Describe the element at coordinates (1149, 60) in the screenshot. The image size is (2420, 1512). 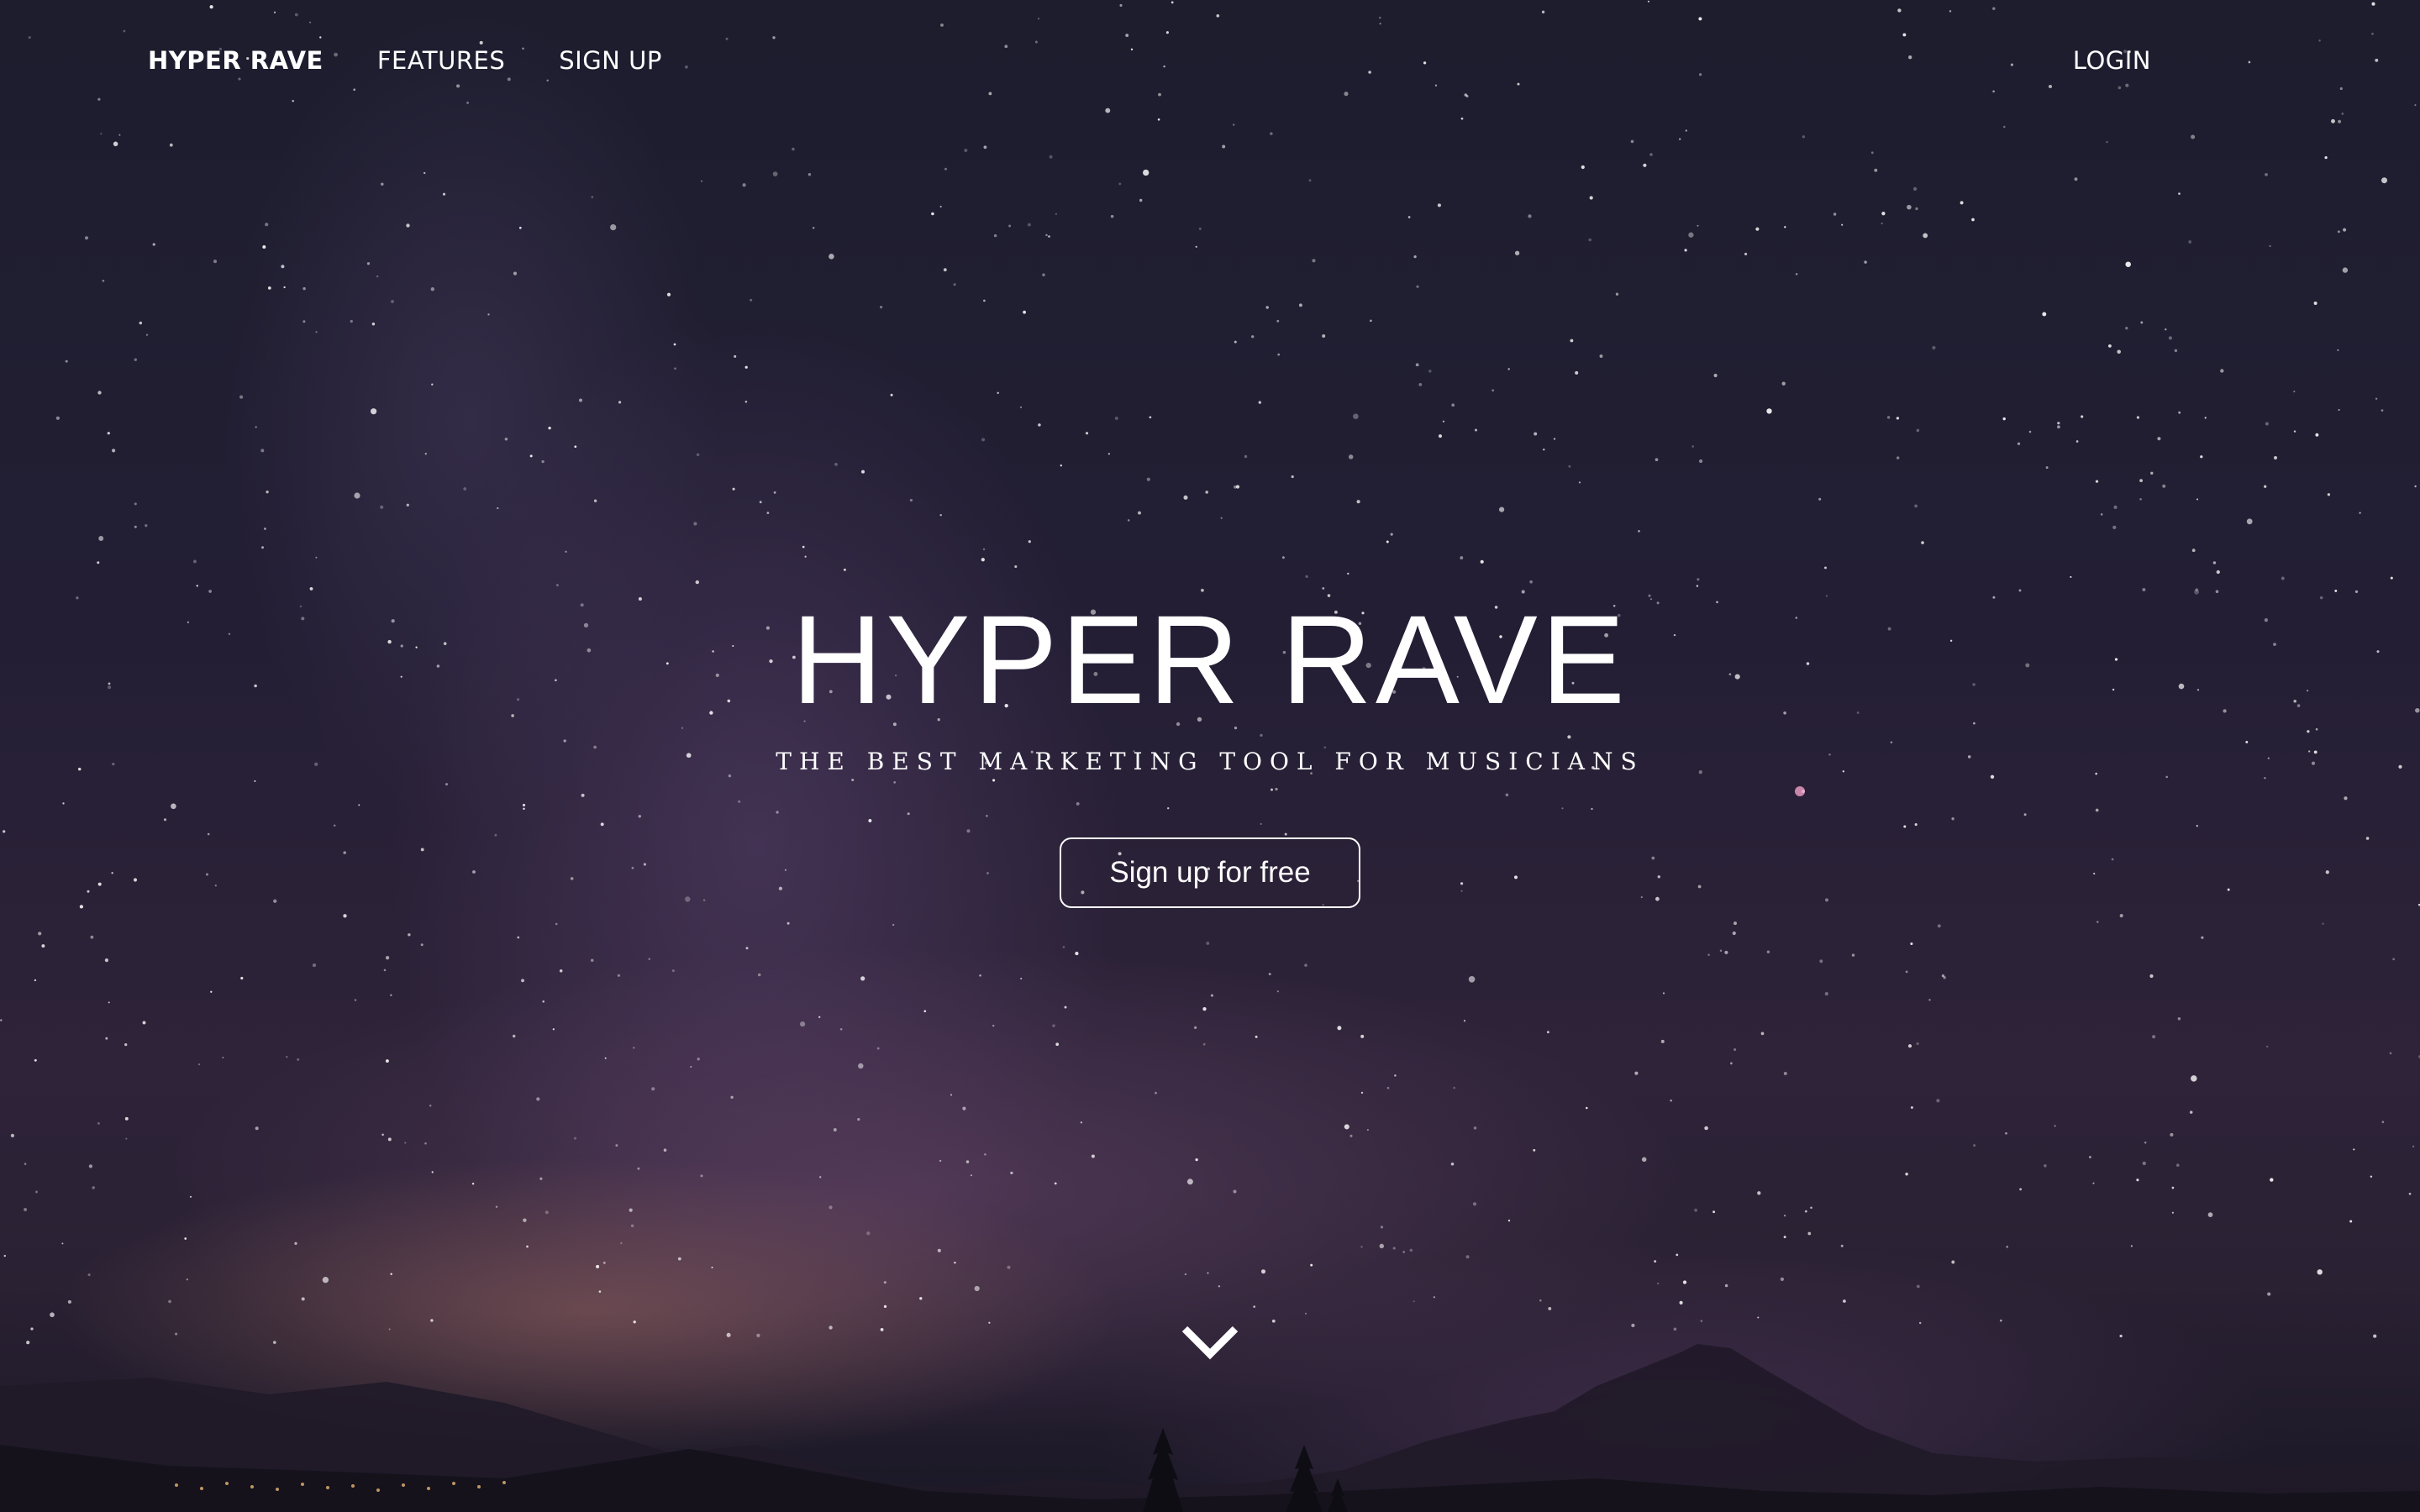
I see `top-navbar: HYPER RAVE FEATURES SIGN UP LOGIN` at that location.